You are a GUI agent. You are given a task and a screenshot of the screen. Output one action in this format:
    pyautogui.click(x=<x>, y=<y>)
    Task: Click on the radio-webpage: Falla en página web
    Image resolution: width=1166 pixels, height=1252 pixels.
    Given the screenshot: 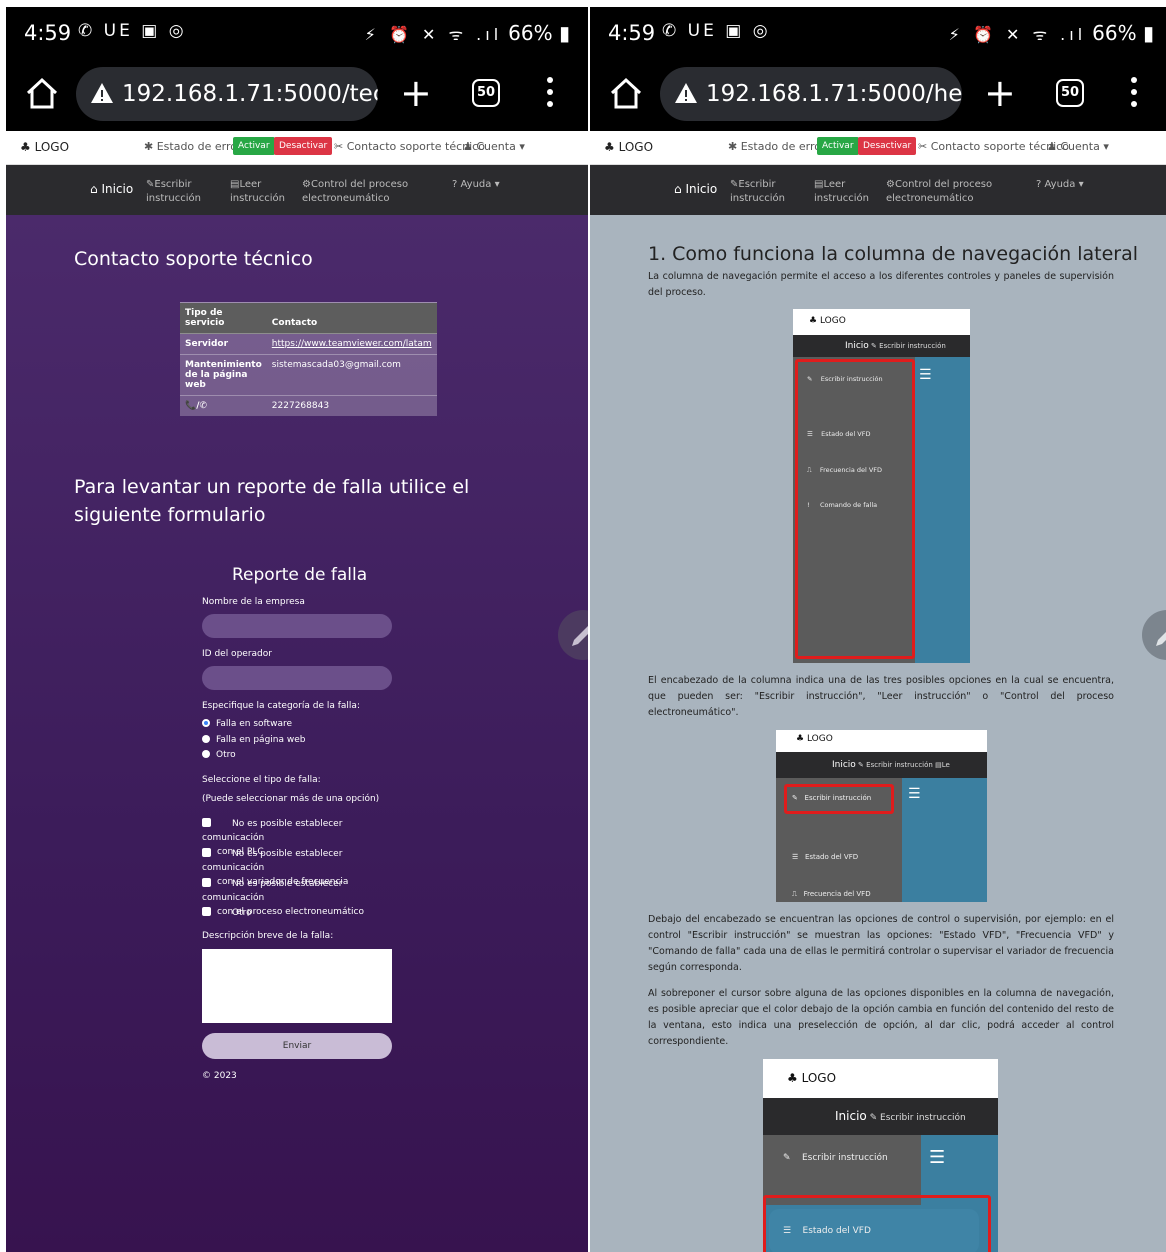 What is the action you would take?
    pyautogui.click(x=253, y=740)
    